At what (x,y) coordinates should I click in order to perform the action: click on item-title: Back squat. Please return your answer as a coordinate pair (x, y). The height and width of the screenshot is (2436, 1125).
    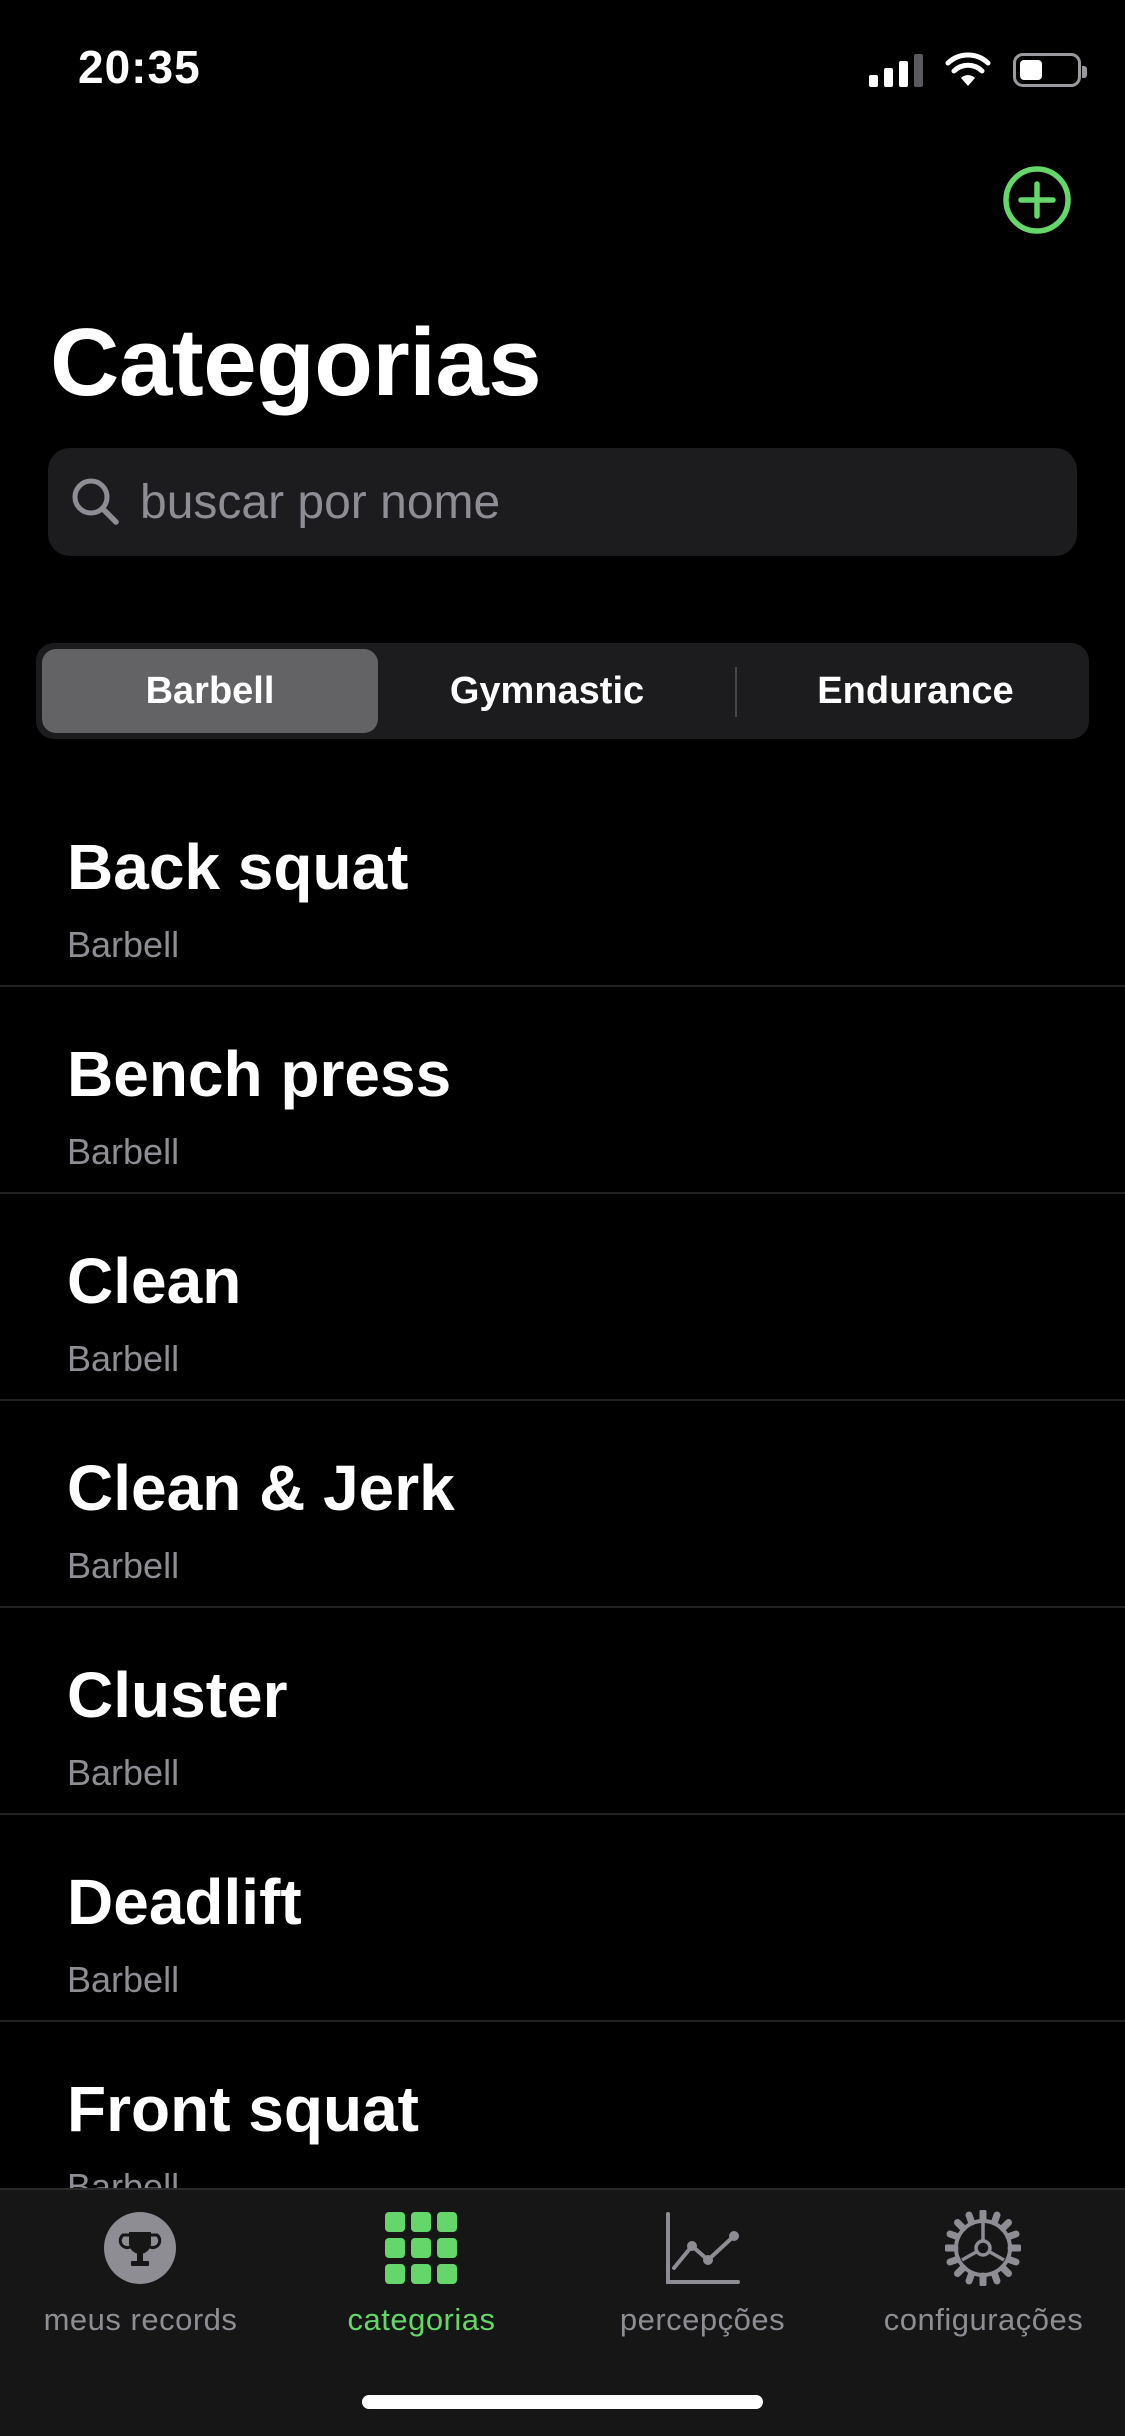
    Looking at the image, I should click on (238, 867).